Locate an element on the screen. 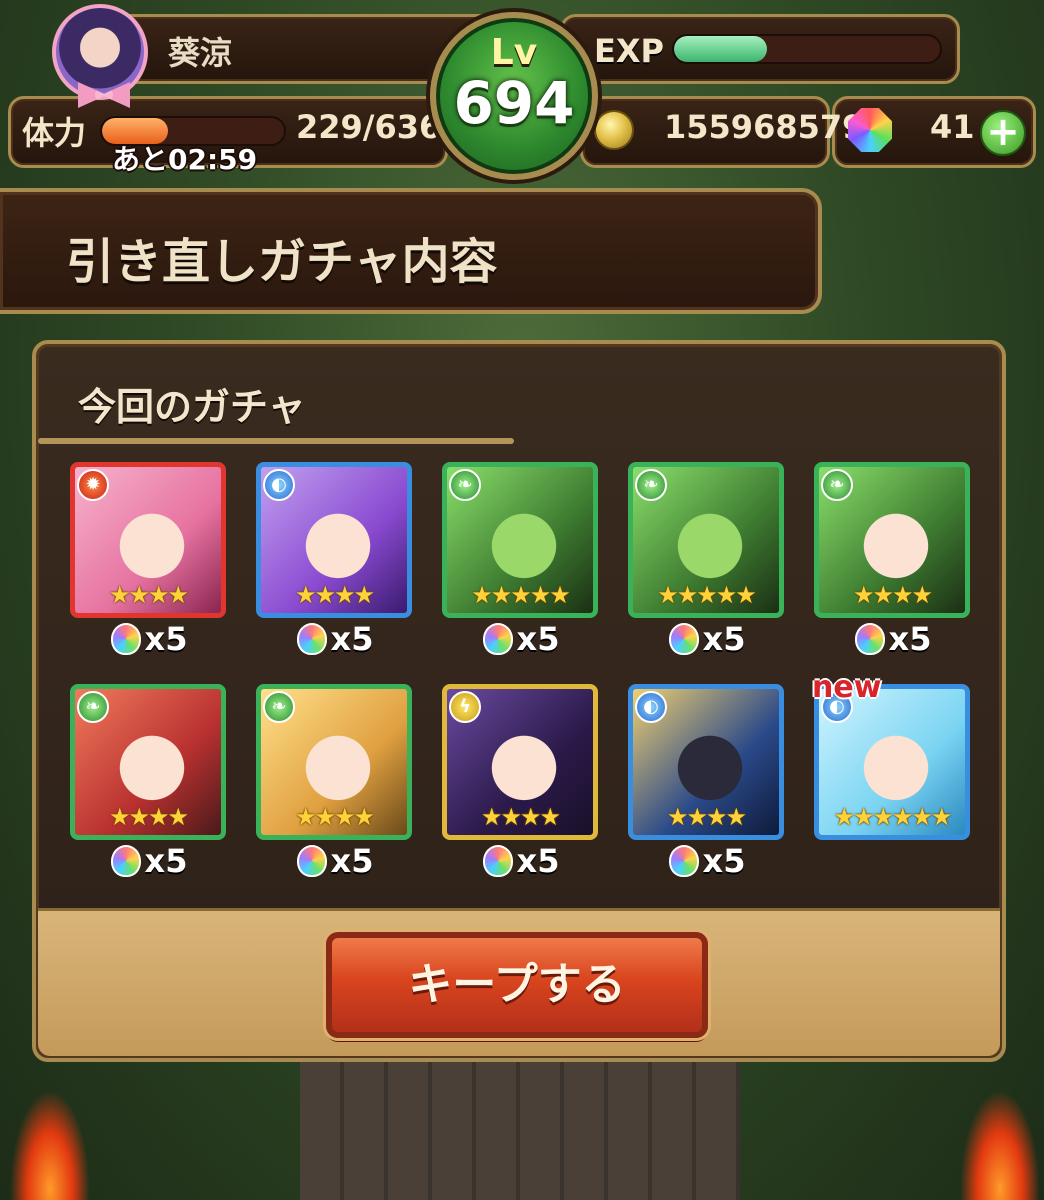 This screenshot has width=1044, height=1200. light-element-icon: ϟ is located at coordinates (465, 707).